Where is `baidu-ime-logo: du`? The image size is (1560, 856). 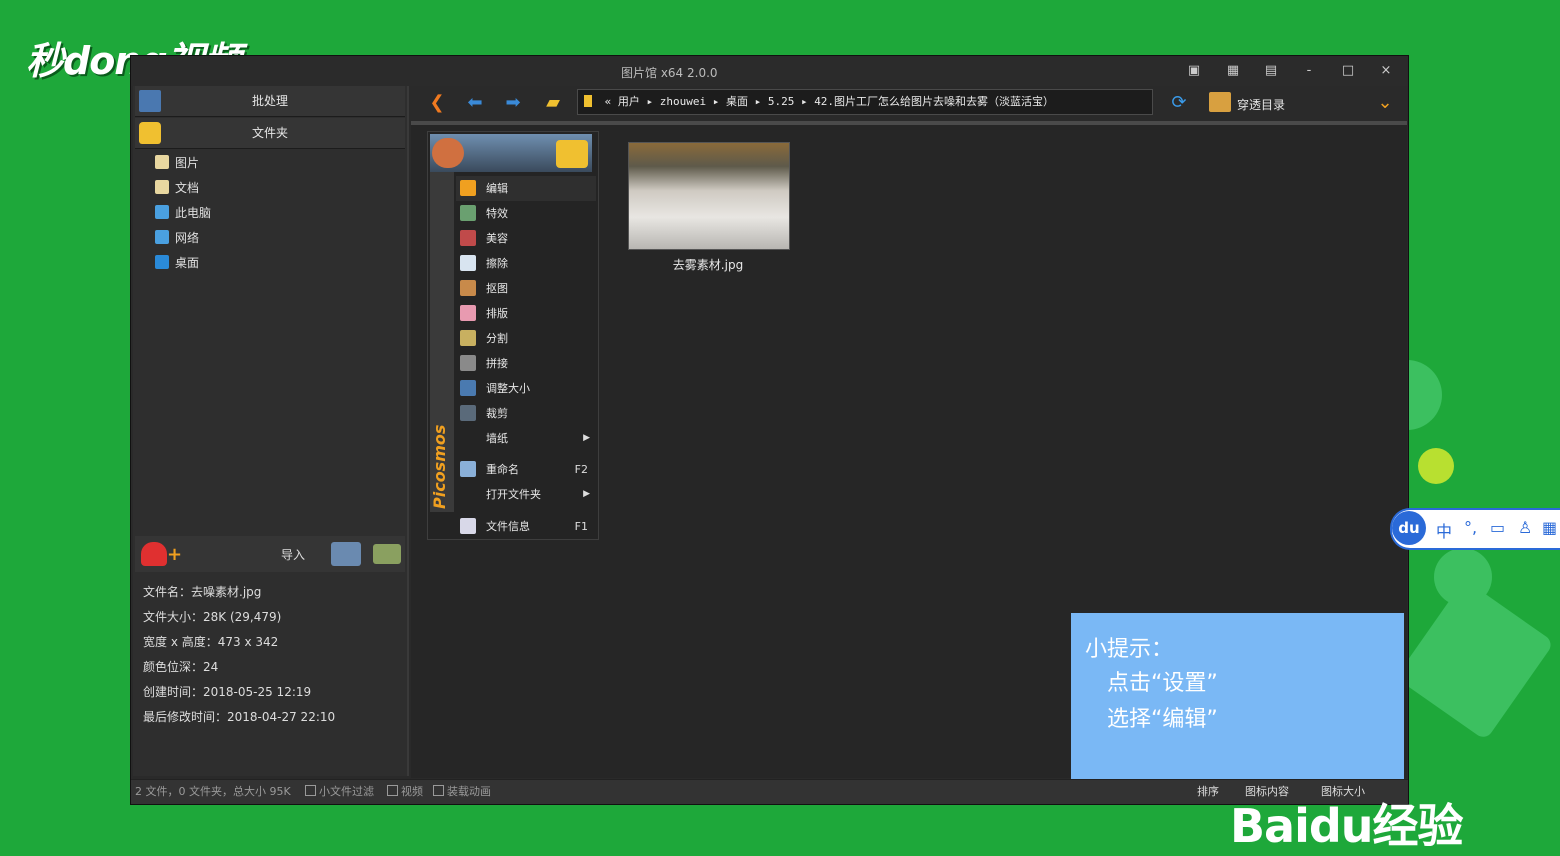
baidu-ime-logo: du is located at coordinates (1409, 528).